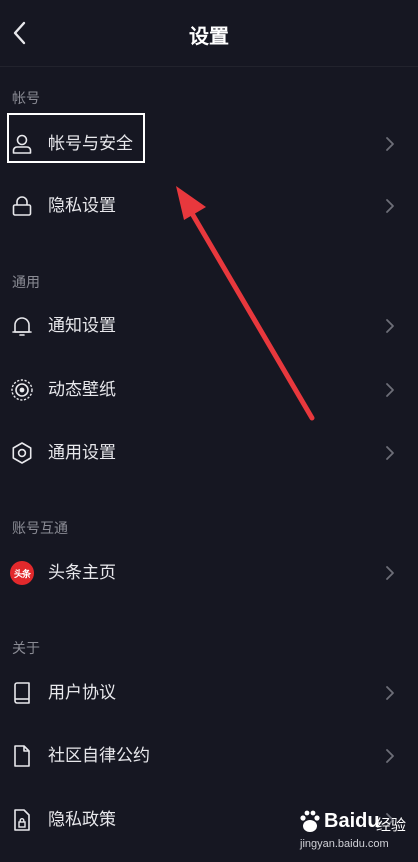 The image size is (418, 862). Describe the element at coordinates (40, 529) in the screenshot. I see `section-title-linked-accounts: 账号互通` at that location.